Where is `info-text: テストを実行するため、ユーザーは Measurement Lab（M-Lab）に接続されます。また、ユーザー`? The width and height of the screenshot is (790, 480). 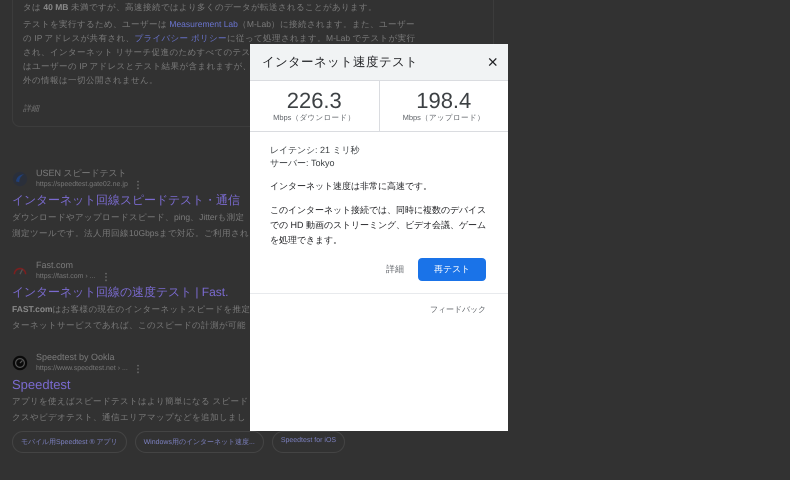 info-text: テストを実行するため、ユーザーは Measurement Lab（M-Lab）に接続されます。また、ユーザー is located at coordinates (219, 24).